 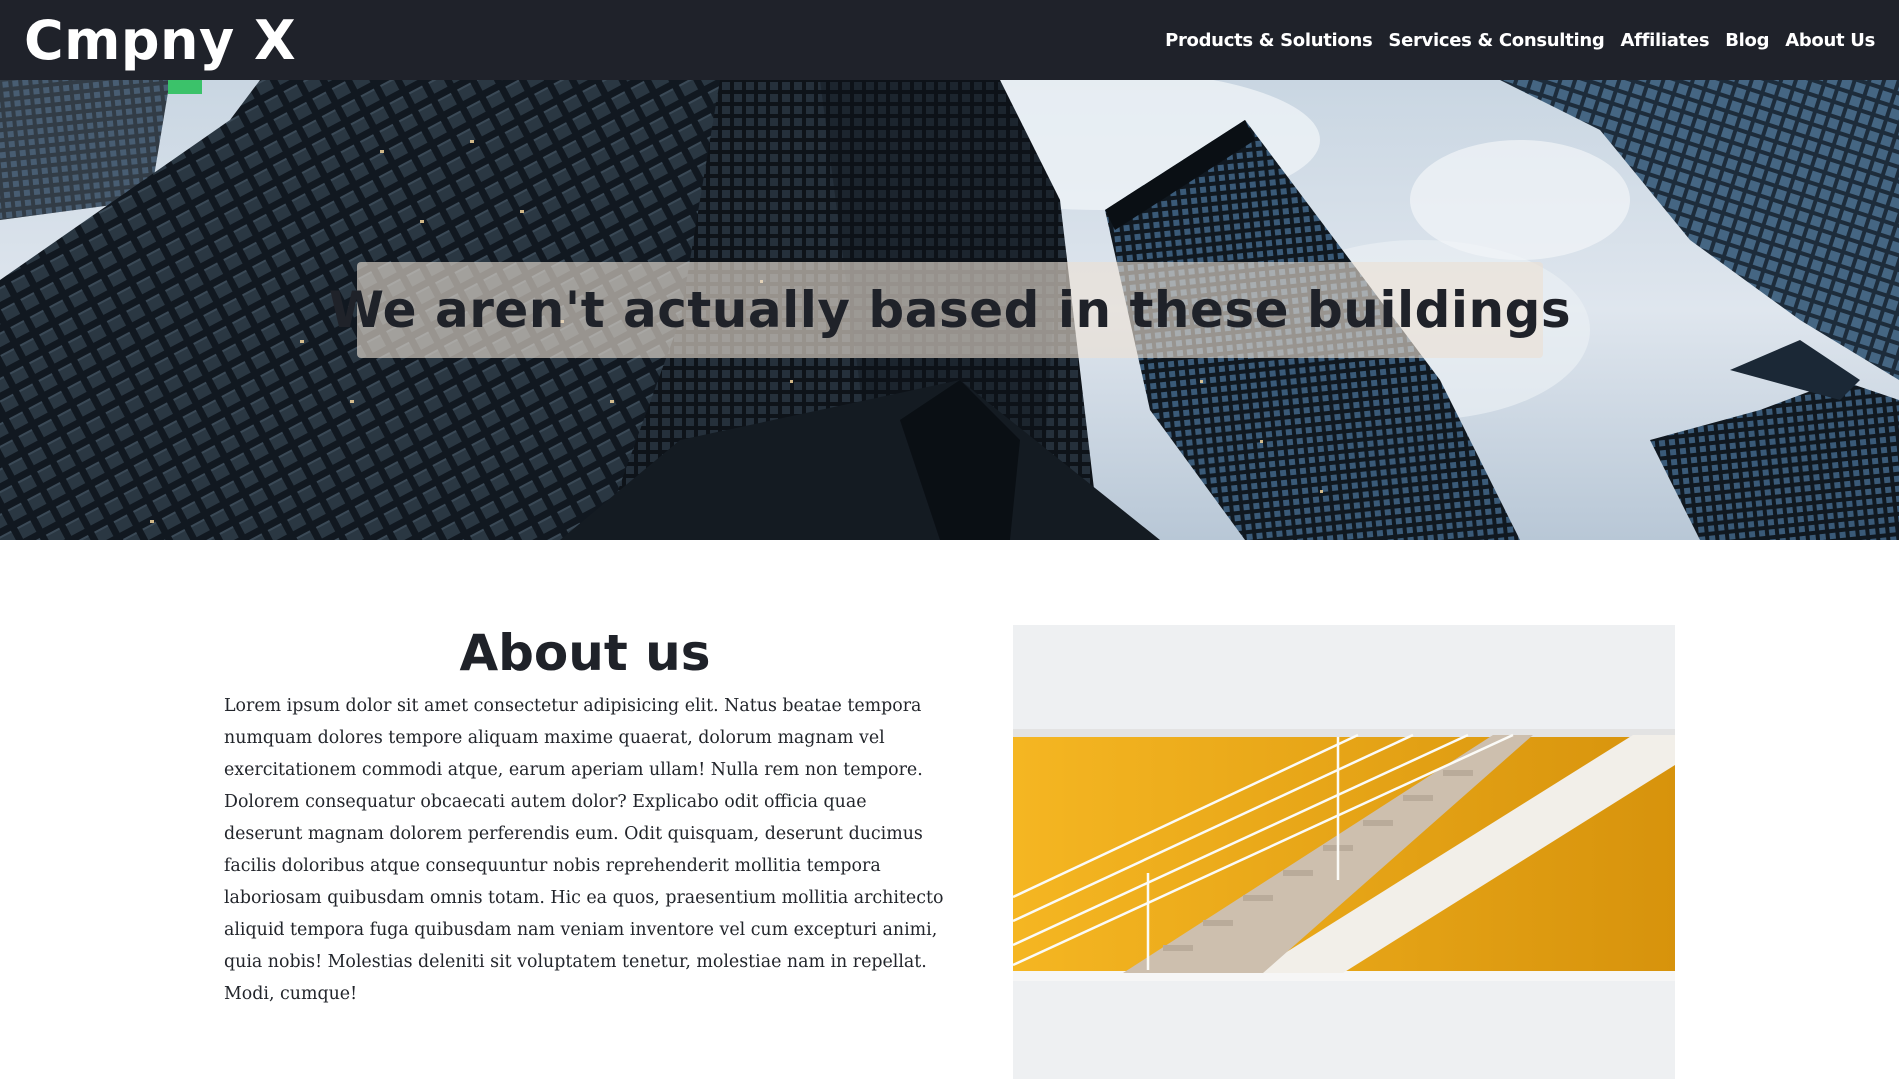 What do you see at coordinates (1747, 40) in the screenshot?
I see `nav-link-blog: Blog` at bounding box center [1747, 40].